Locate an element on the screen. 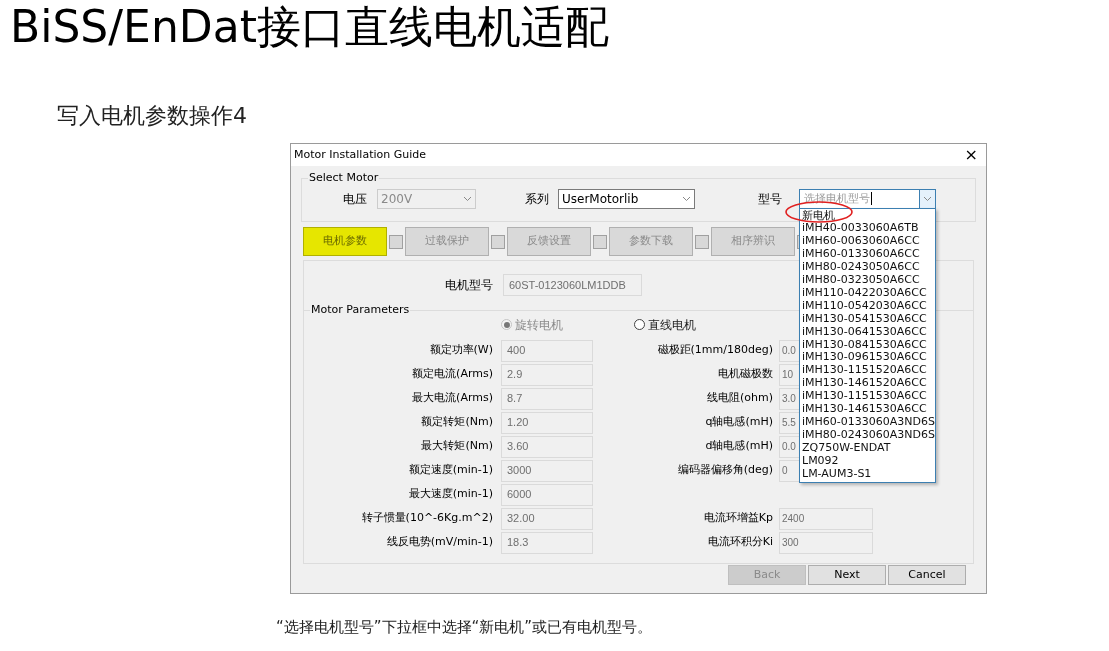 The width and height of the screenshot is (1109, 651). group-title: Select Motor is located at coordinates (344, 178).